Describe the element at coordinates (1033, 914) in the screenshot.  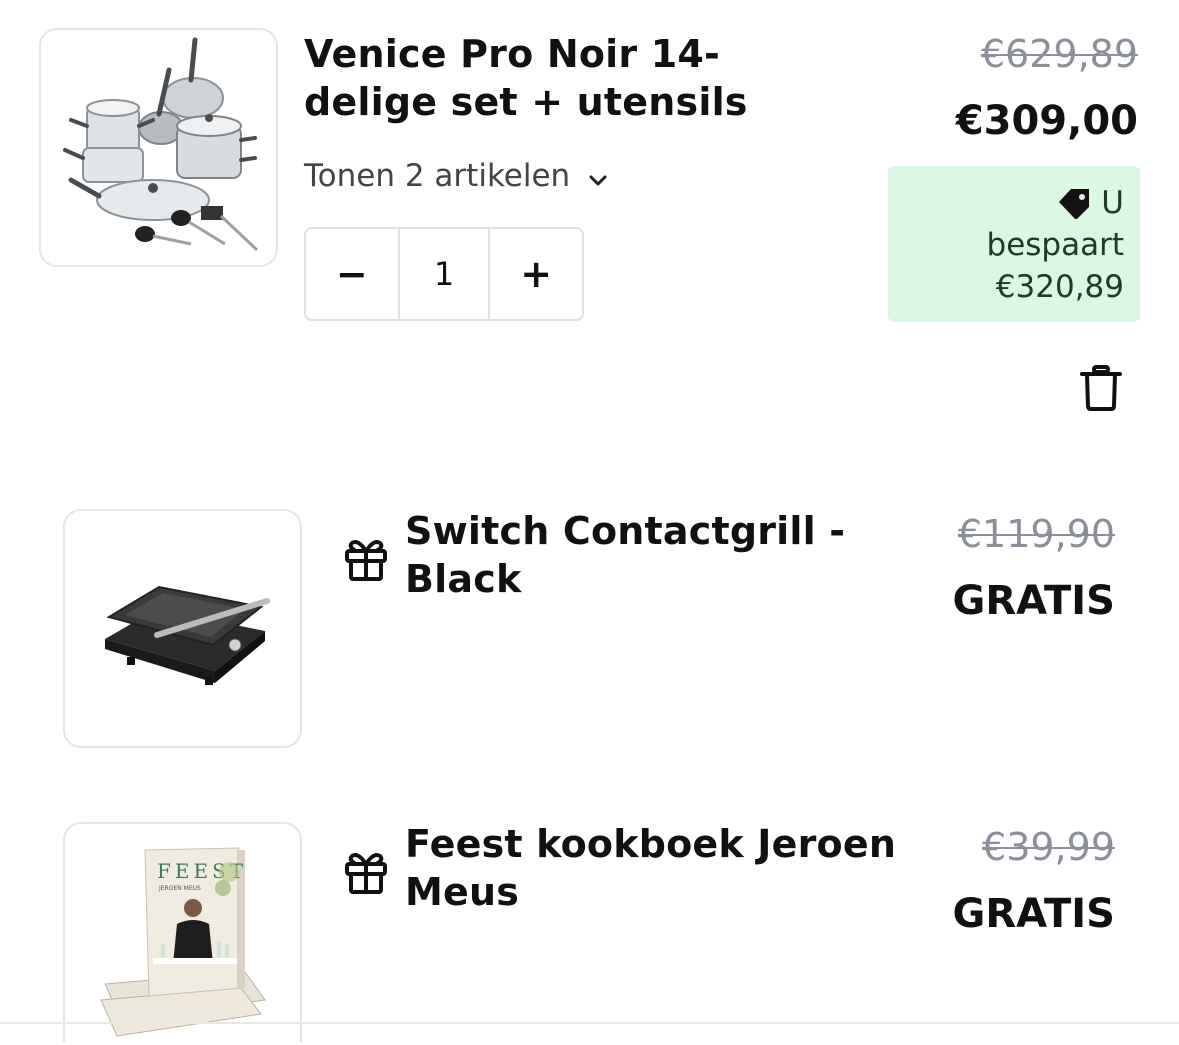
I see `gift-price-label: GRATIS` at that location.